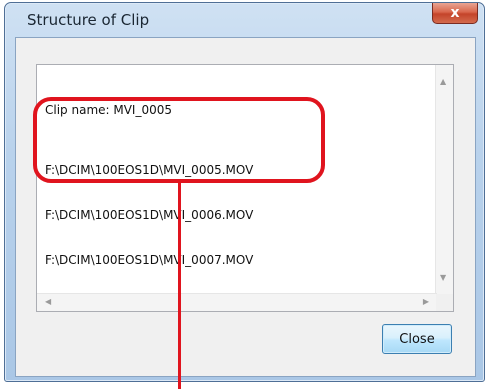  Describe the element at coordinates (443, 277) in the screenshot. I see `down-arrow-icon: ▼` at that location.